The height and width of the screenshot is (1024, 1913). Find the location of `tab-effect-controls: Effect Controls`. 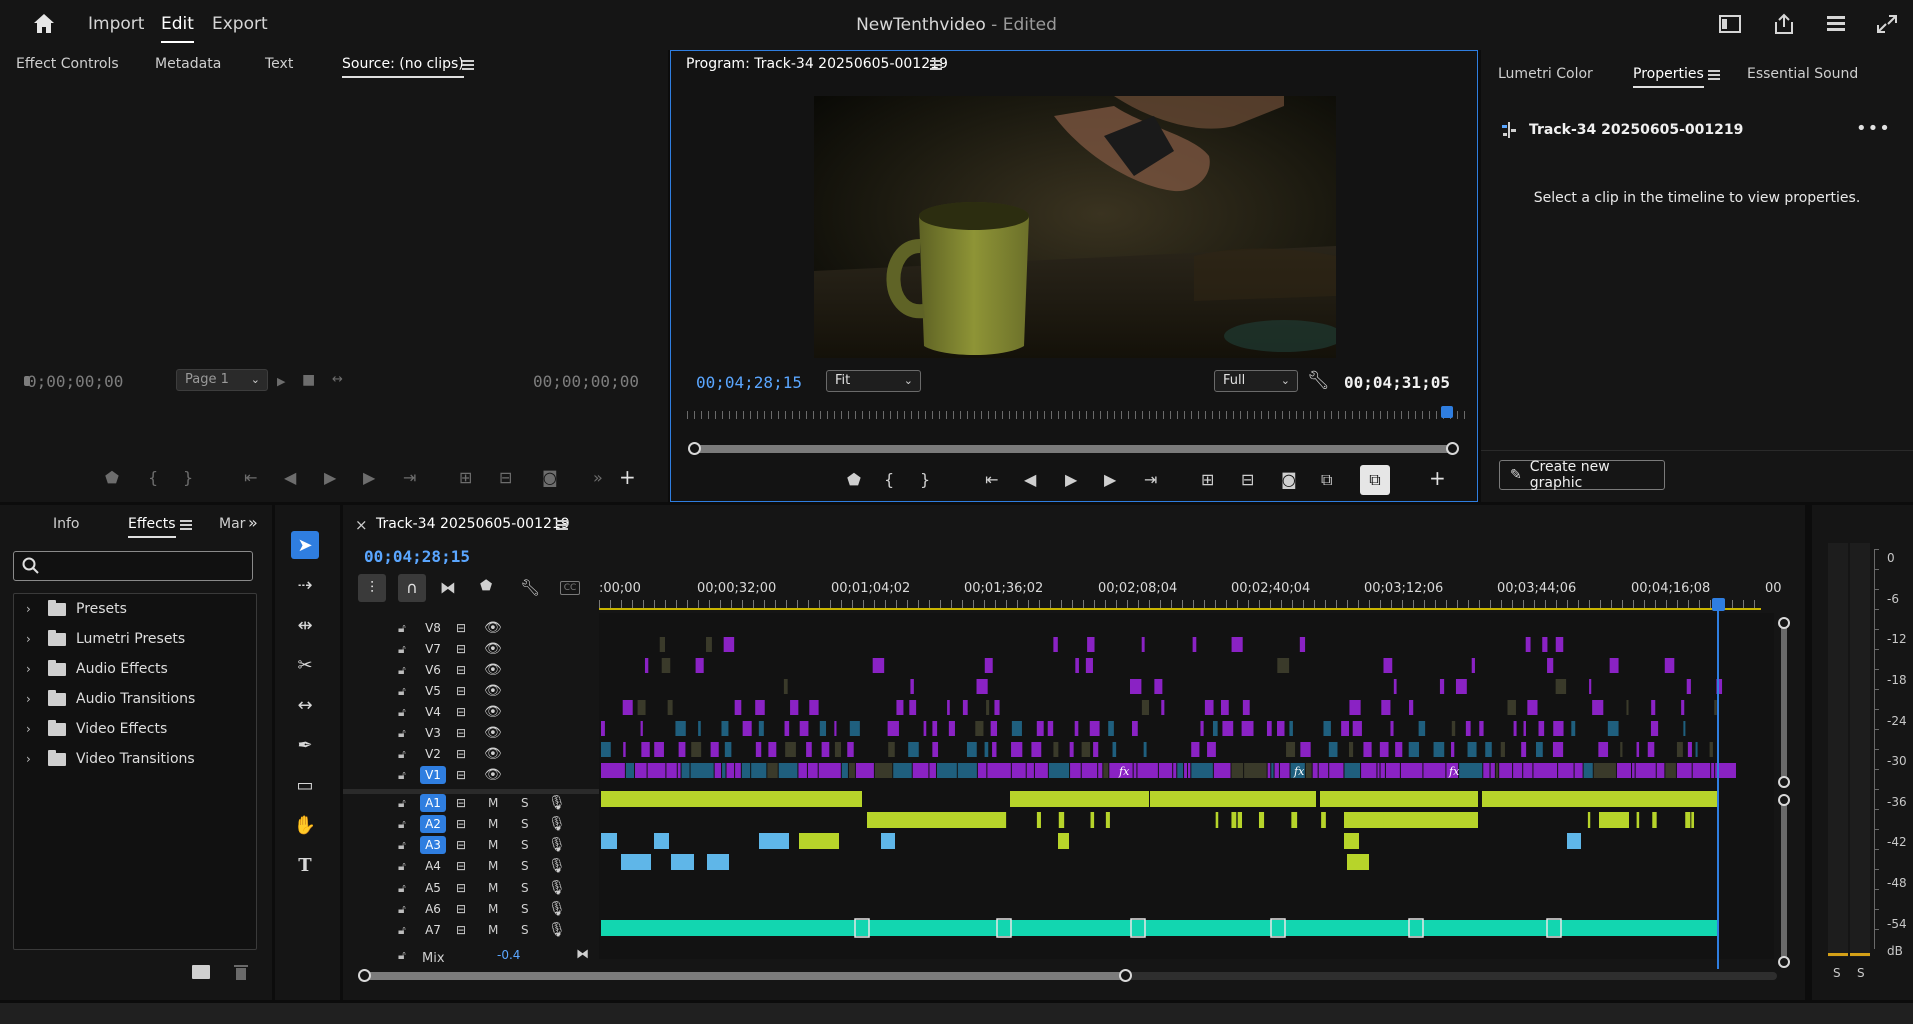

tab-effect-controls: Effect Controls is located at coordinates (67, 64).